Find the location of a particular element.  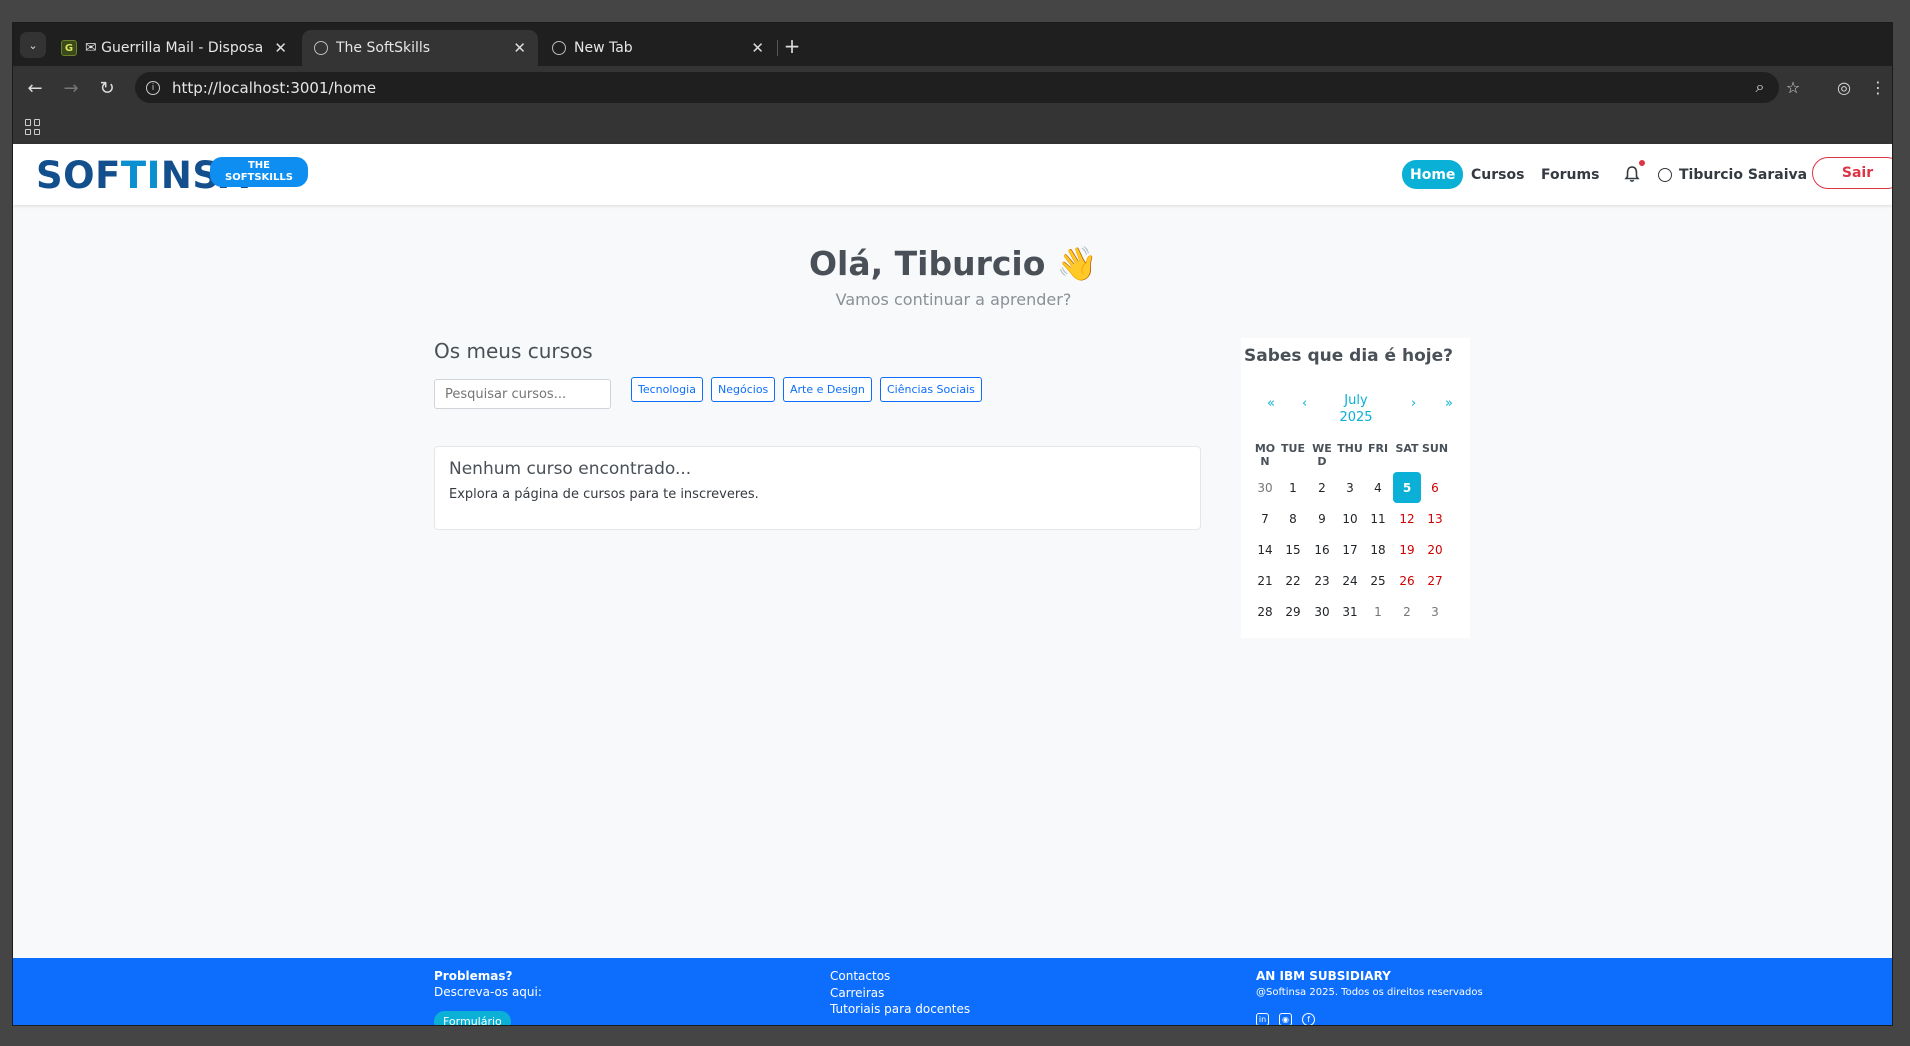

calendar-day: 14 is located at coordinates (1265, 549).